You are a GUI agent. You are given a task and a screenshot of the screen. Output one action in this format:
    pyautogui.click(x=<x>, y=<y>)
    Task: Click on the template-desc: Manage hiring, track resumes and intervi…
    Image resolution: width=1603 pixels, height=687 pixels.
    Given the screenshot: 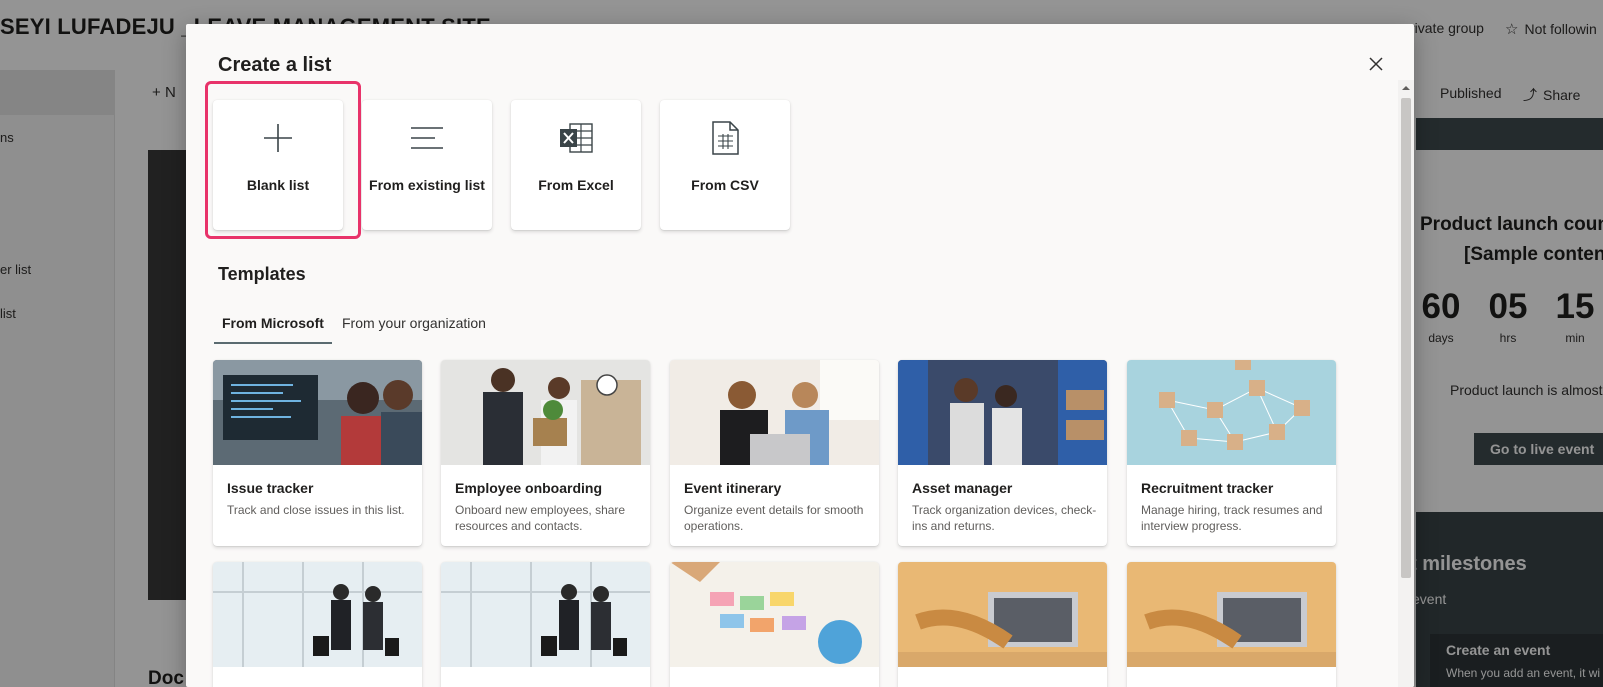 What is the action you would take?
    pyautogui.click(x=1232, y=518)
    